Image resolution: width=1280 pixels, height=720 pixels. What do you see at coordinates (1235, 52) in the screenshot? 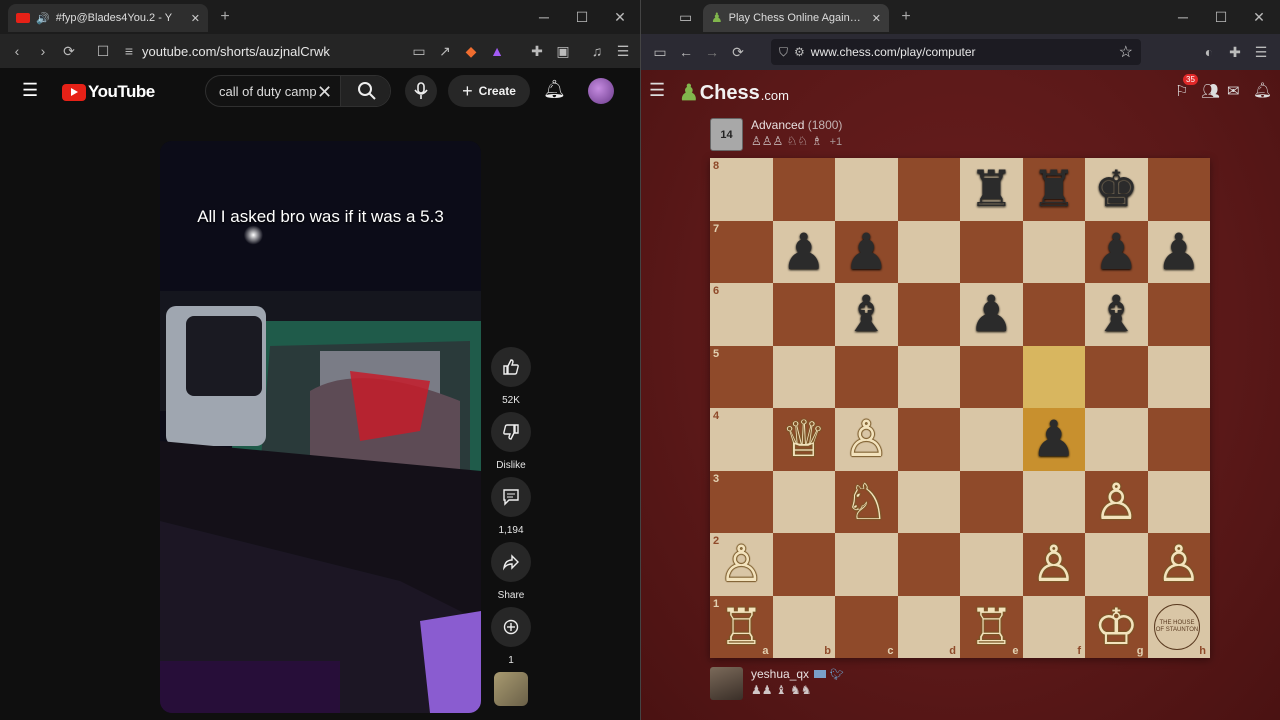
I see `extensions-icon-right: ✚` at bounding box center [1235, 52].